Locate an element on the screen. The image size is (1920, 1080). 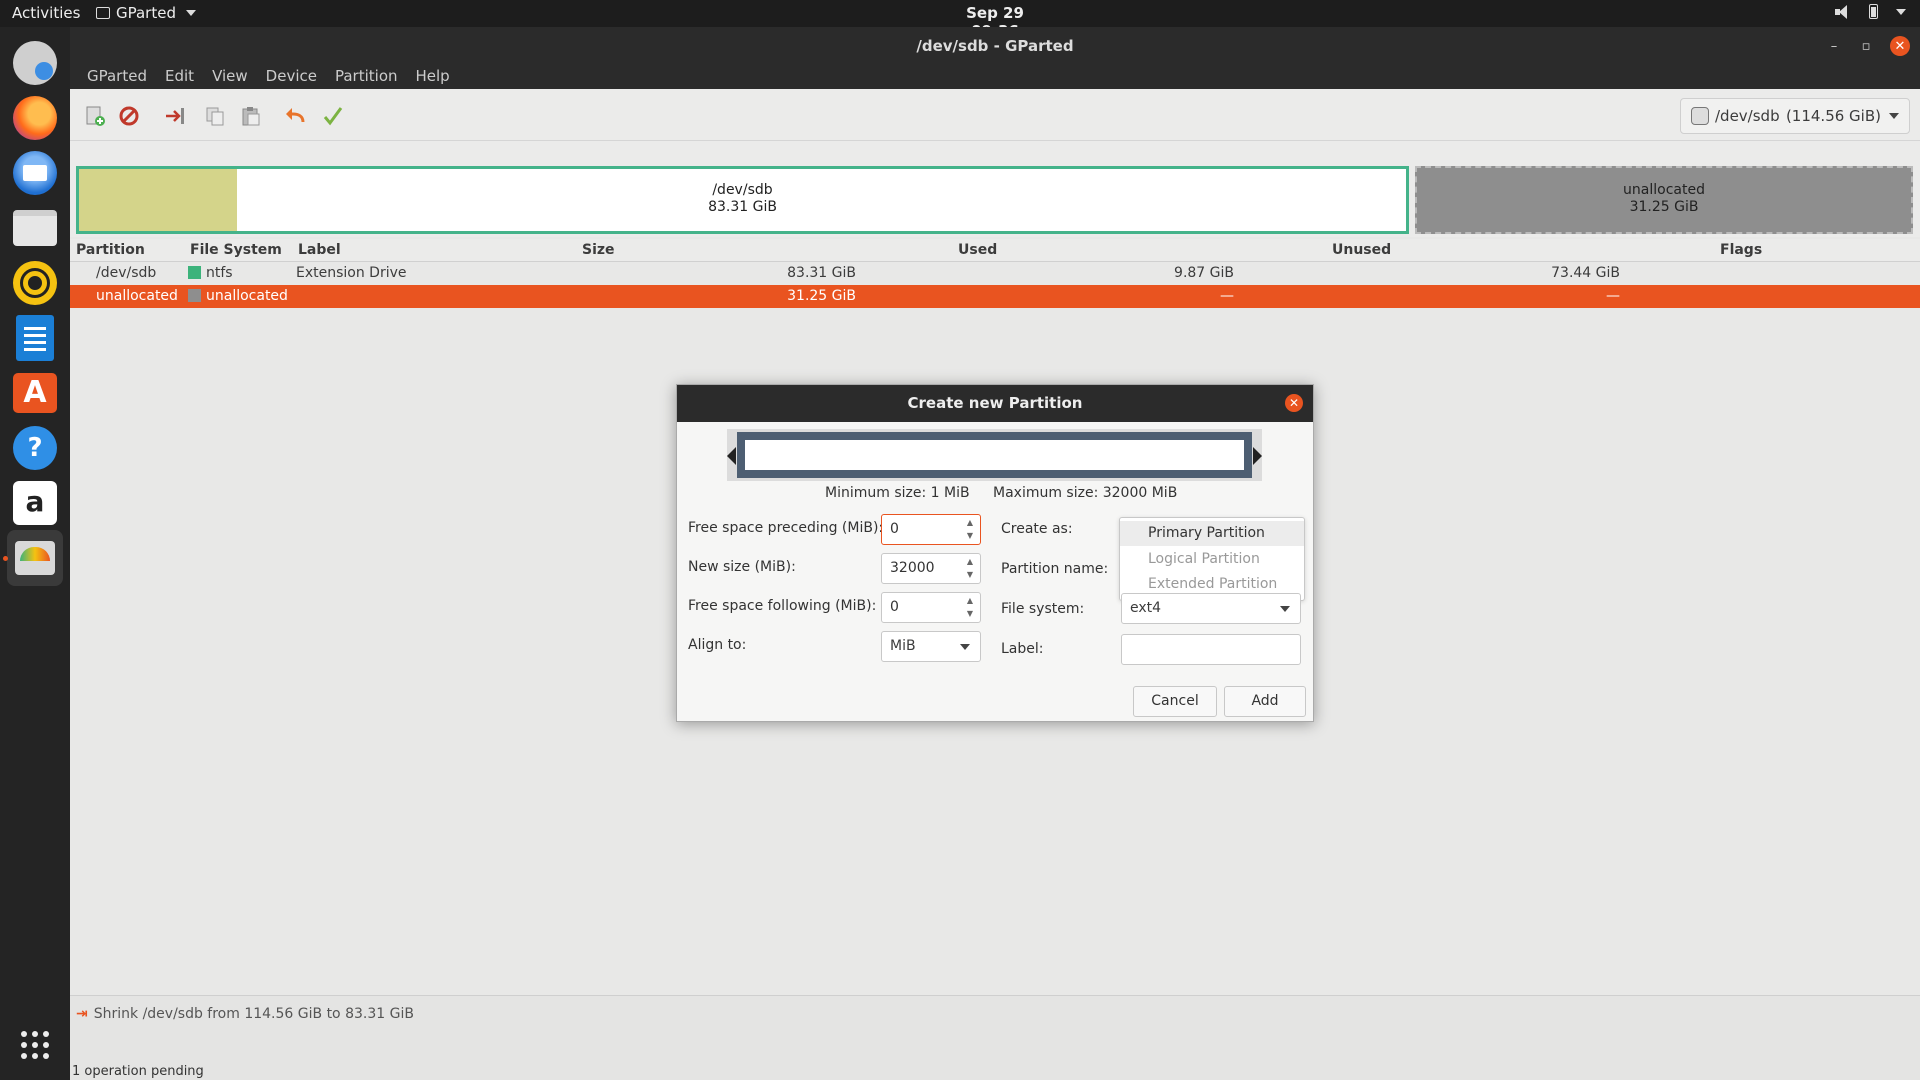
amazon-icon: a is located at coordinates (35, 503).